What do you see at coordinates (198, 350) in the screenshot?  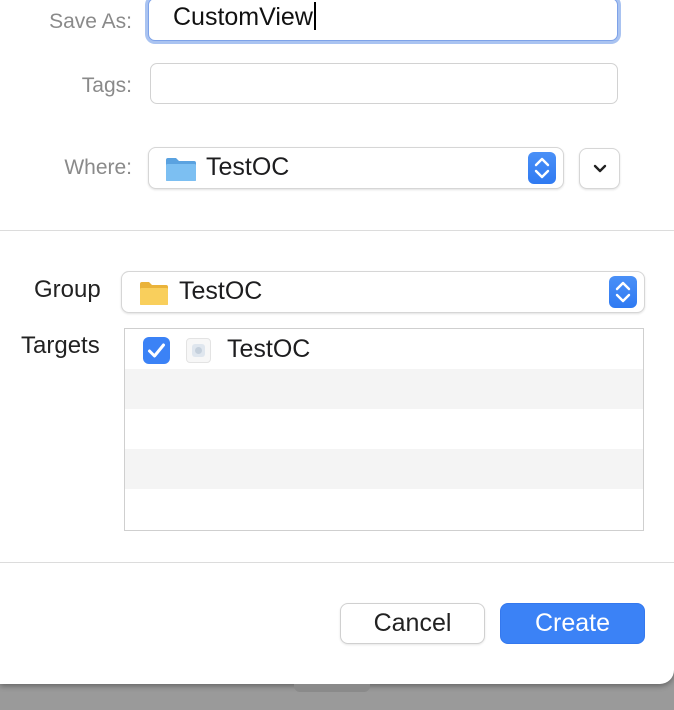 I see `app-target-icon` at bounding box center [198, 350].